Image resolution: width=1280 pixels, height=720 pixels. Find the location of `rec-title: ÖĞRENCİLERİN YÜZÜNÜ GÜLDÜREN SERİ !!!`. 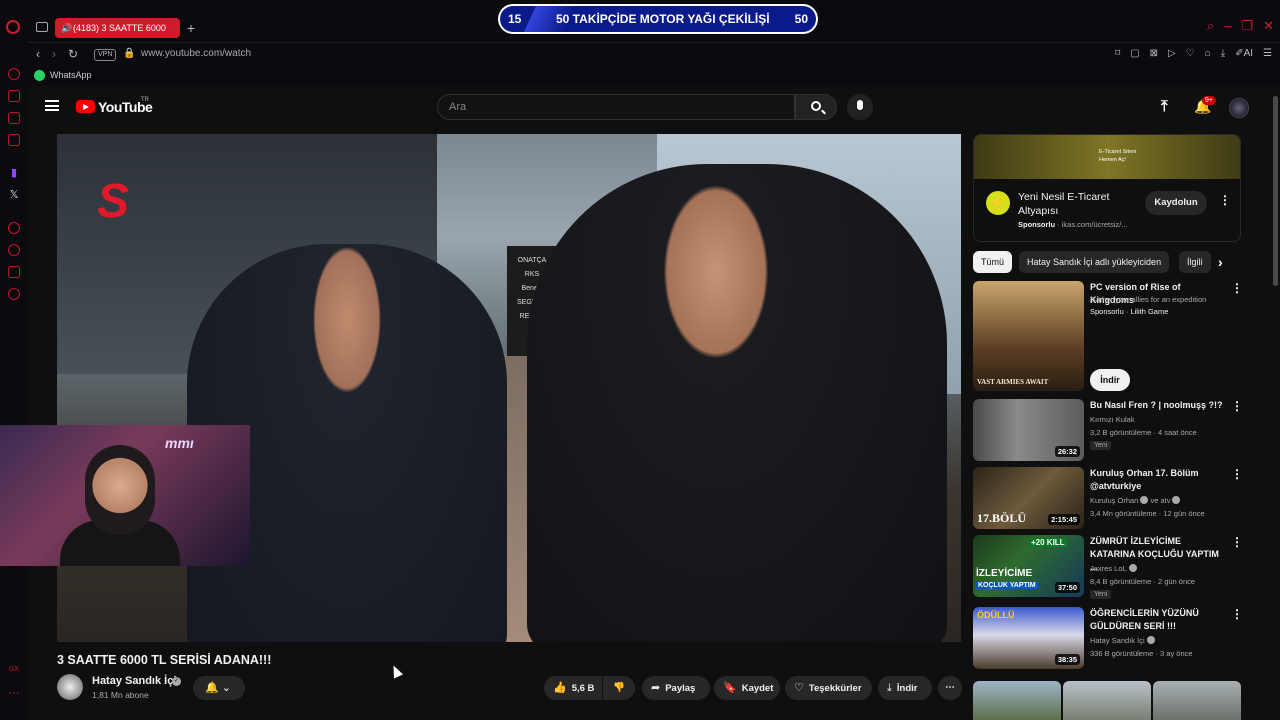

rec-title: ÖĞRENCİLERİN YÜZÜNÜ GÜLDÜREN SERİ !!! is located at coordinates (1158, 620).